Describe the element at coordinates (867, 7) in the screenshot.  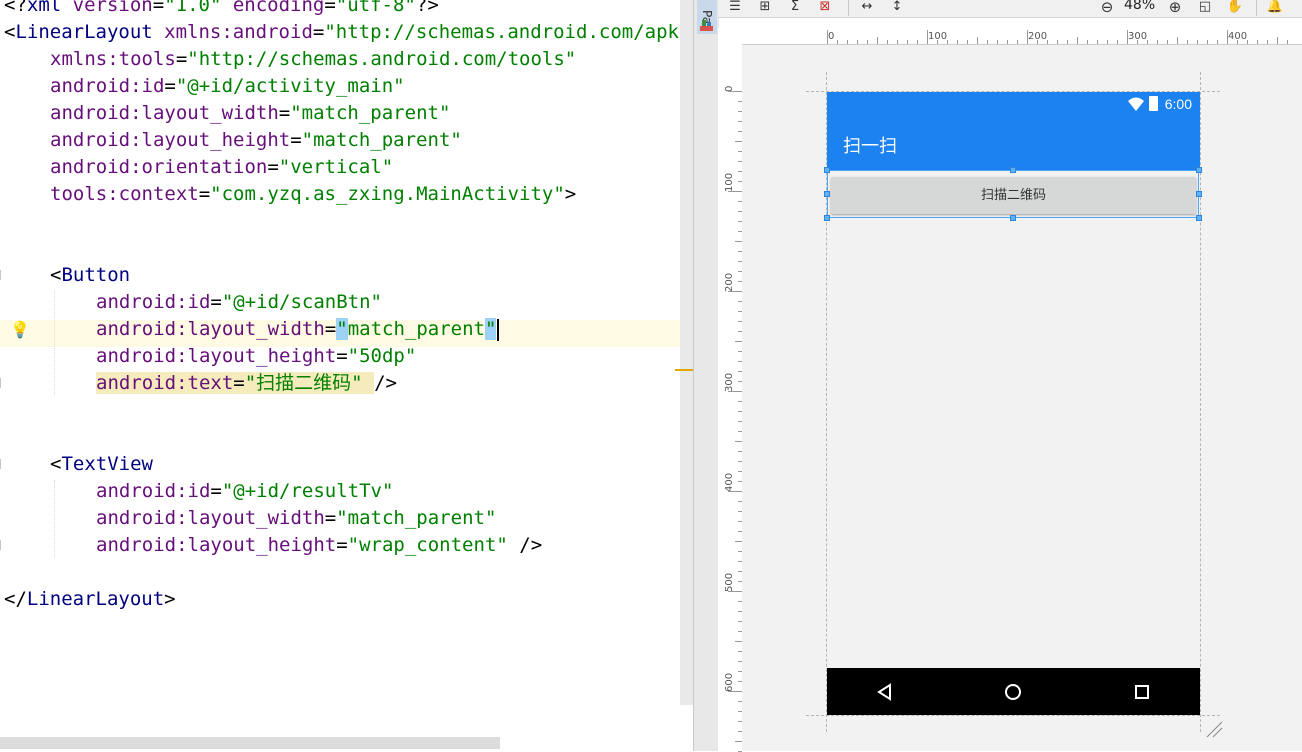
I see `expand-horizontal-icon: ↔` at that location.